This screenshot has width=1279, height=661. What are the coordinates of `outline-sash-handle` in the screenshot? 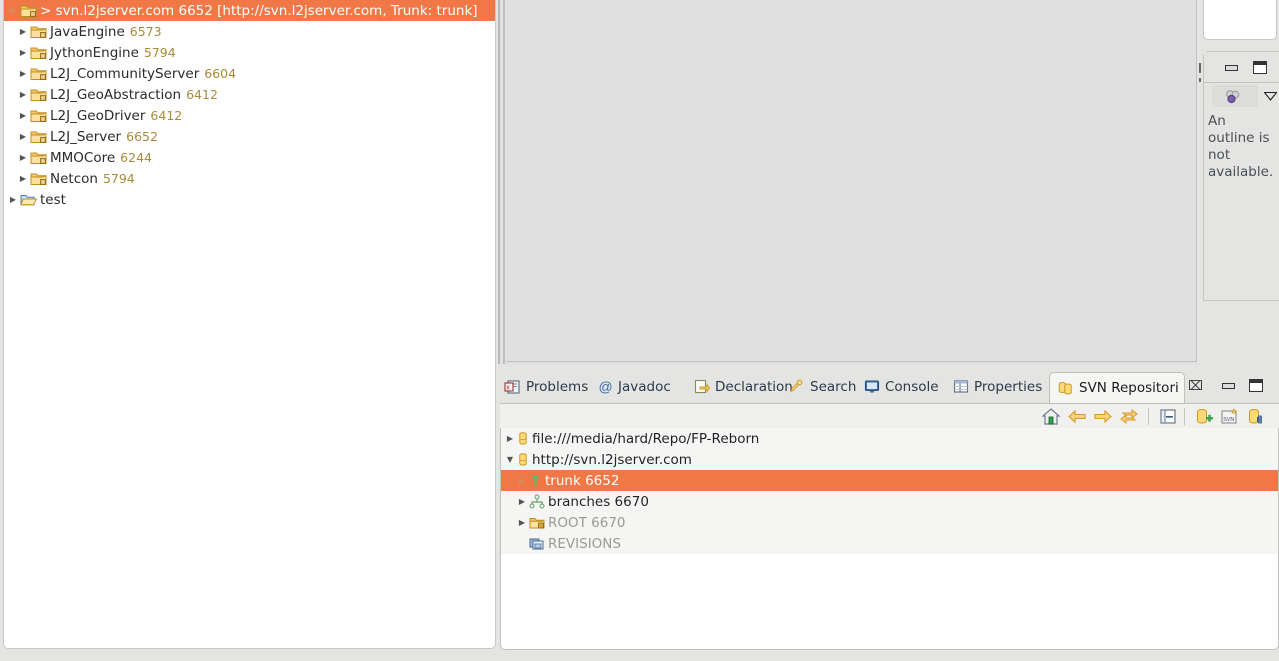 It's located at (1200, 68).